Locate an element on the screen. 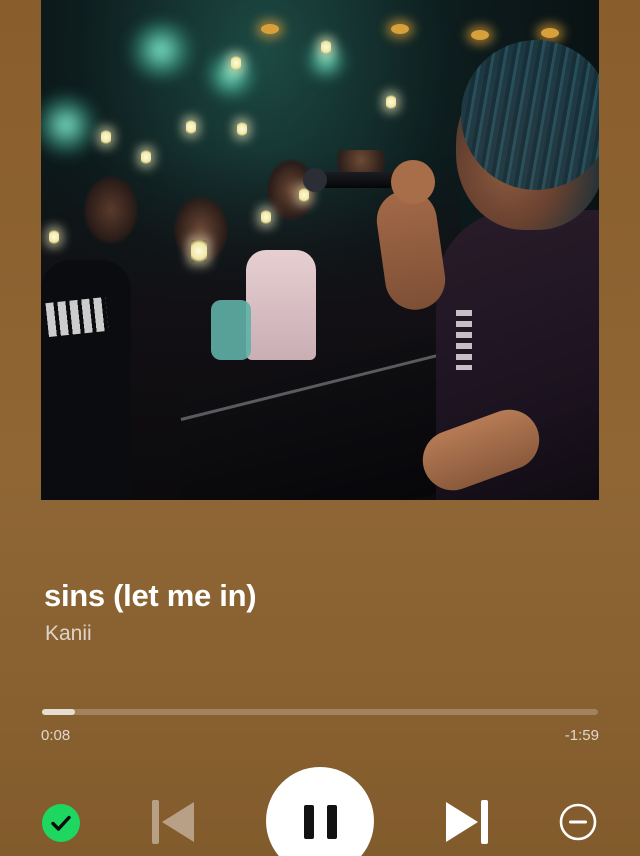 This screenshot has height=856, width=640. microphone-head is located at coordinates (315, 180).